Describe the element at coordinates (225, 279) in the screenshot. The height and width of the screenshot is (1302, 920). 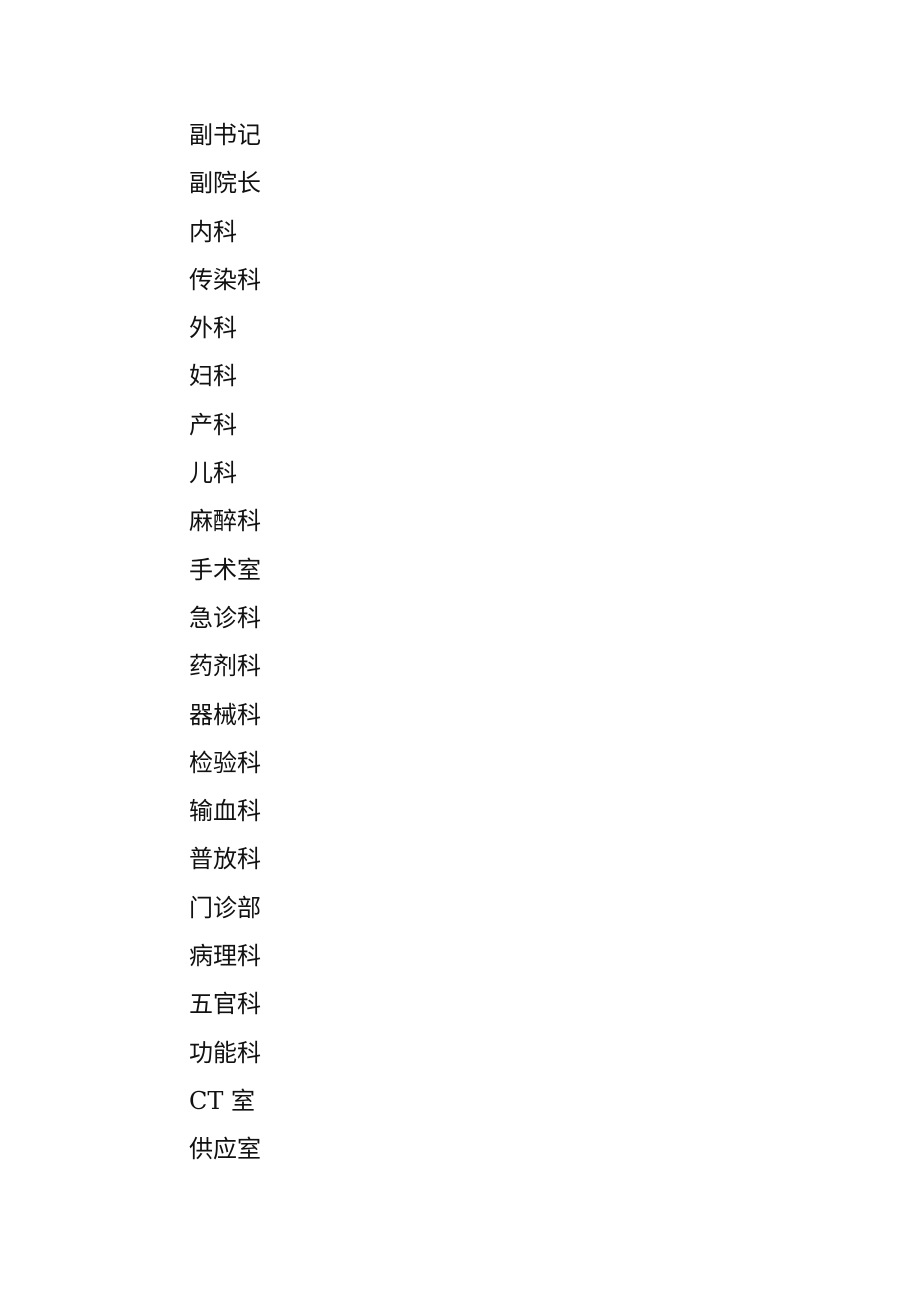
I see `list-item: 传染科` at that location.